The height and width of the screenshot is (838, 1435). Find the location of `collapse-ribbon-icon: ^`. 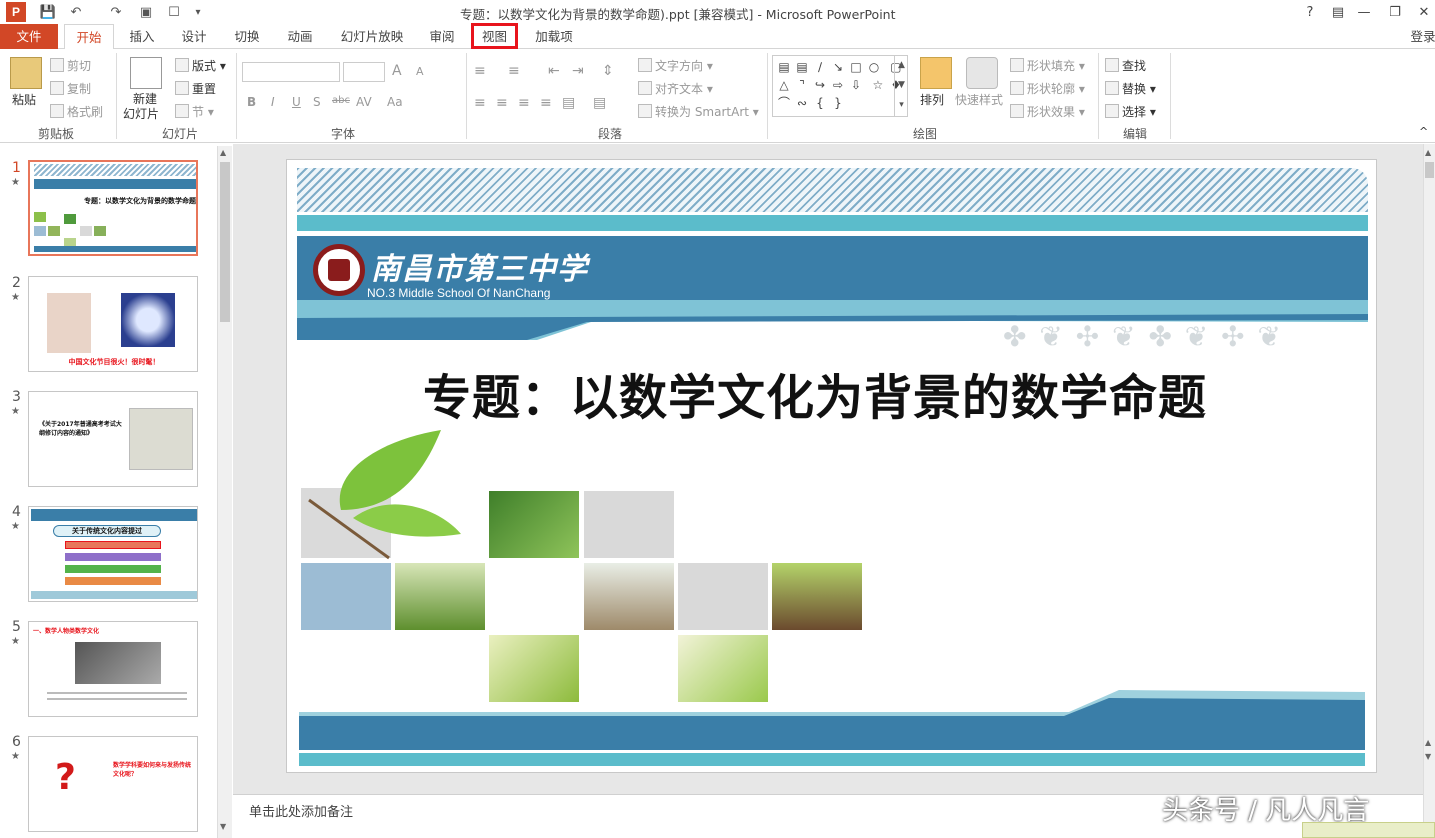

collapse-ribbon-icon: ^ is located at coordinates (1423, 131).